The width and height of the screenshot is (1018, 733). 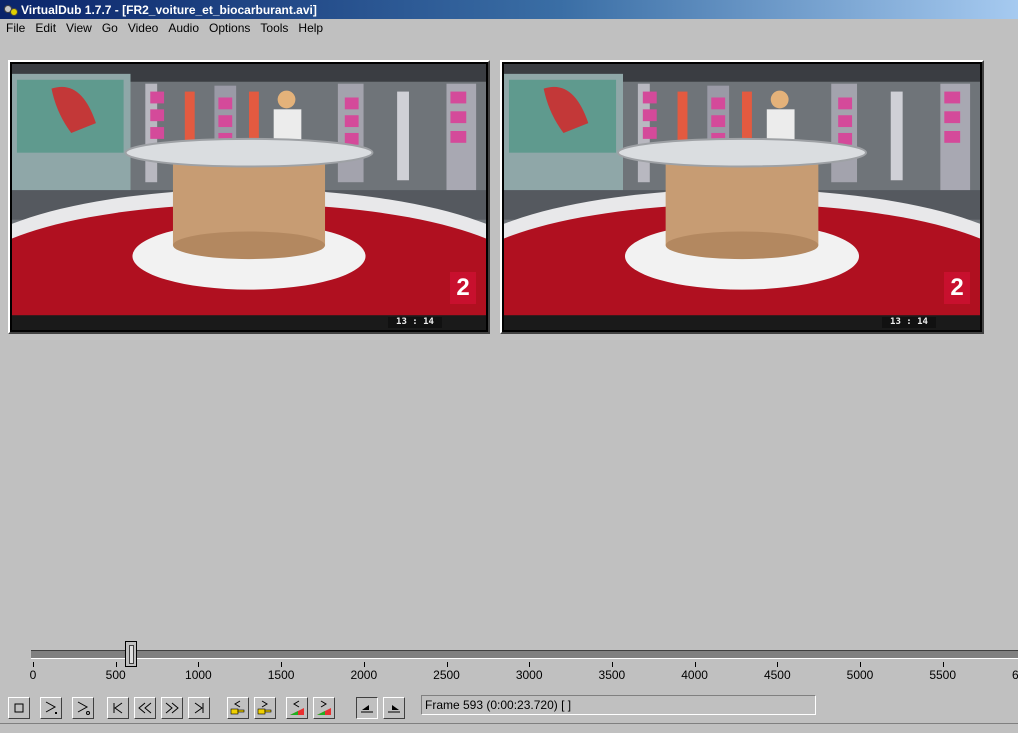 I want to click on mark-out-button, so click(x=394, y=708).